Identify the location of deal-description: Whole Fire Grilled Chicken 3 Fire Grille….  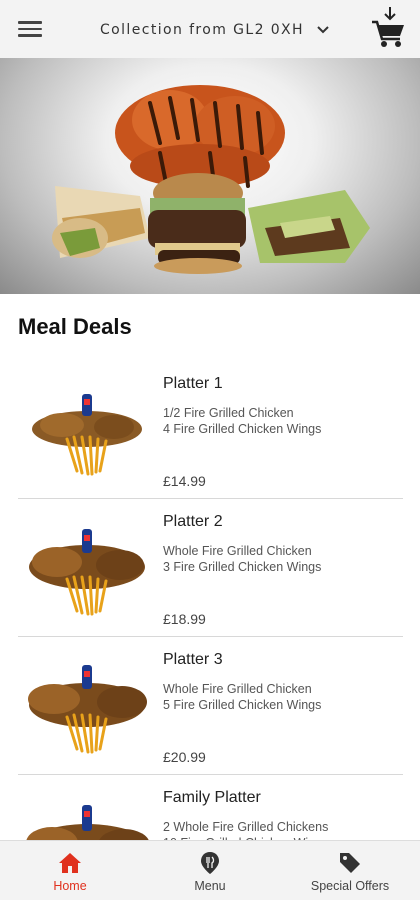
(242, 559).